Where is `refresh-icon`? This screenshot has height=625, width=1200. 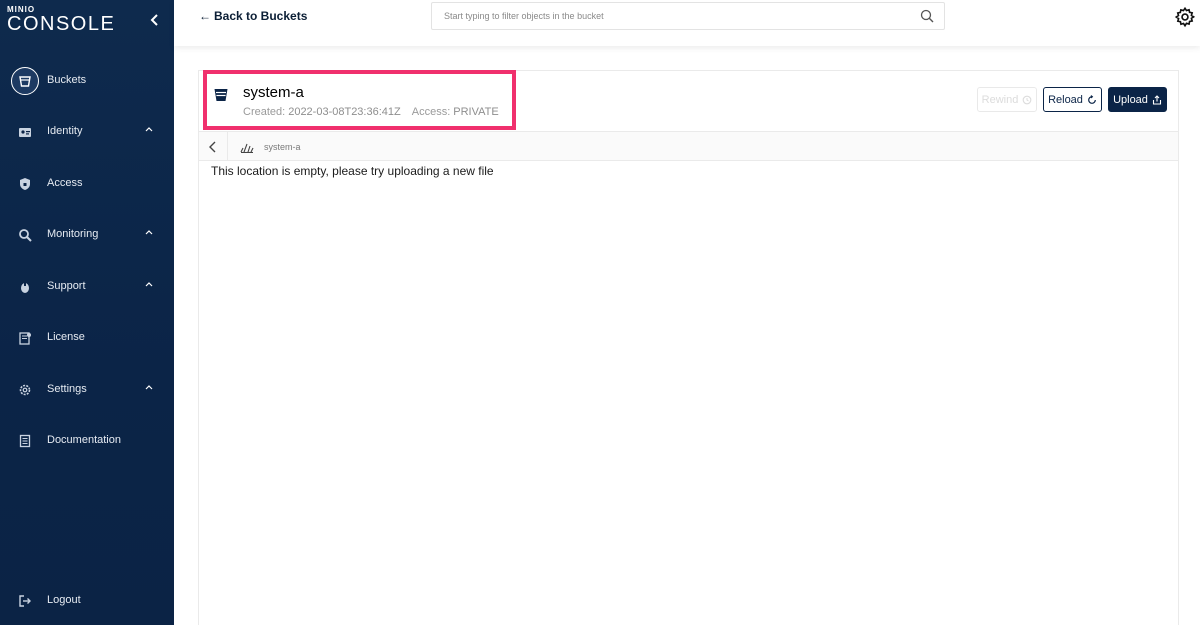 refresh-icon is located at coordinates (1092, 99).